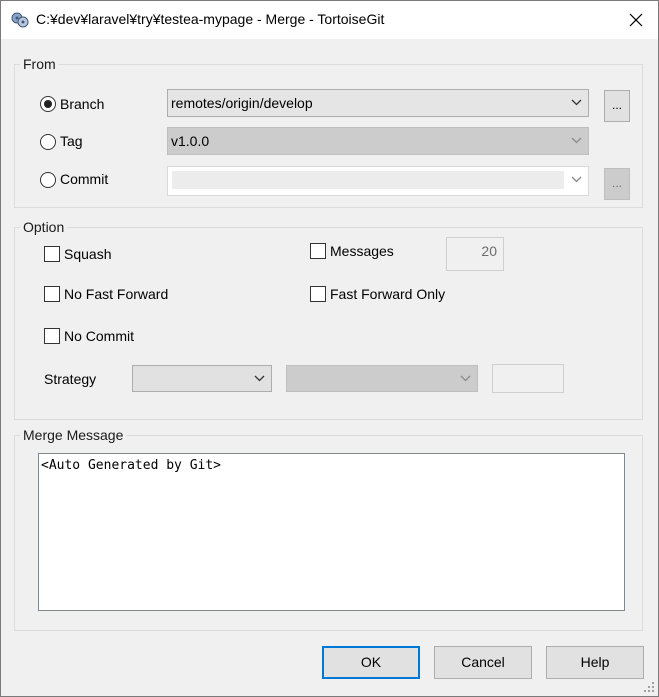 Image resolution: width=659 pixels, height=697 pixels. I want to click on strategy-combo, so click(202, 378).